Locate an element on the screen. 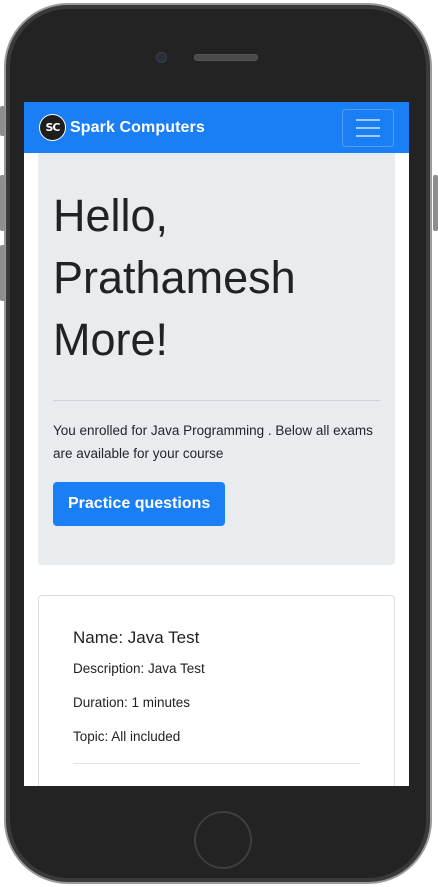  volume-up-button is located at coordinates (2, 203).